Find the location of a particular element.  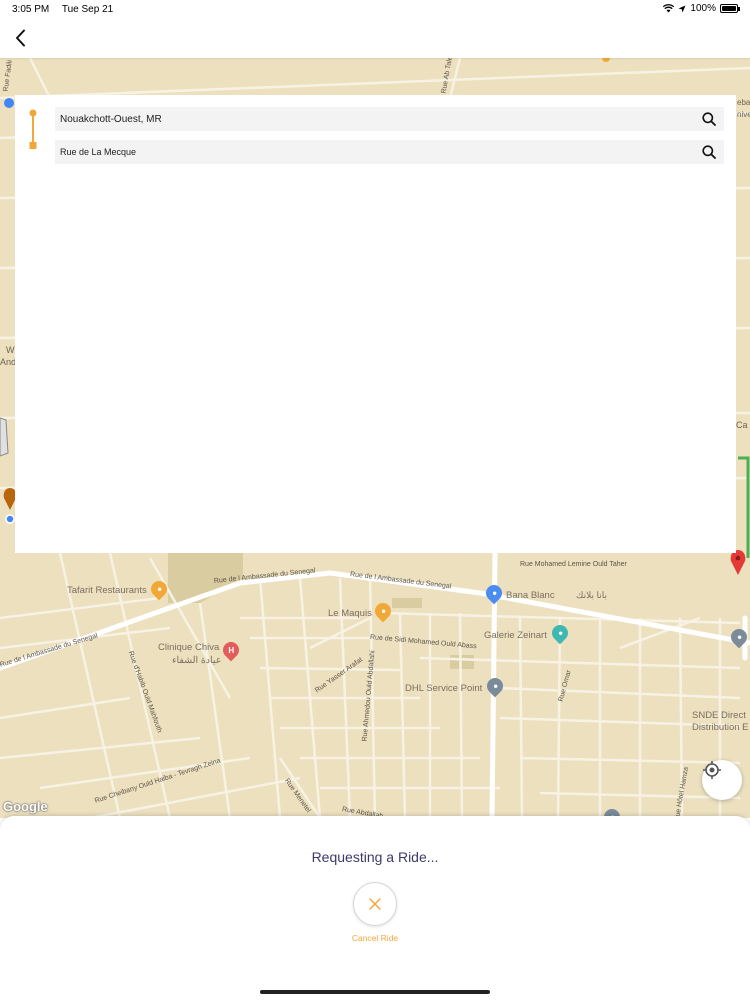

status-time: 3:05 PM is located at coordinates (31, 9).